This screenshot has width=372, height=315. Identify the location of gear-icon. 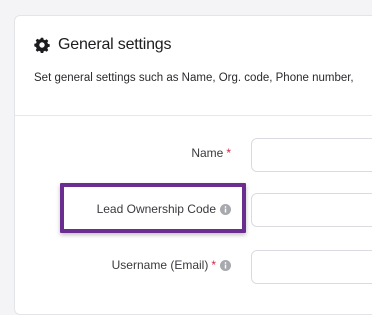
(42, 45).